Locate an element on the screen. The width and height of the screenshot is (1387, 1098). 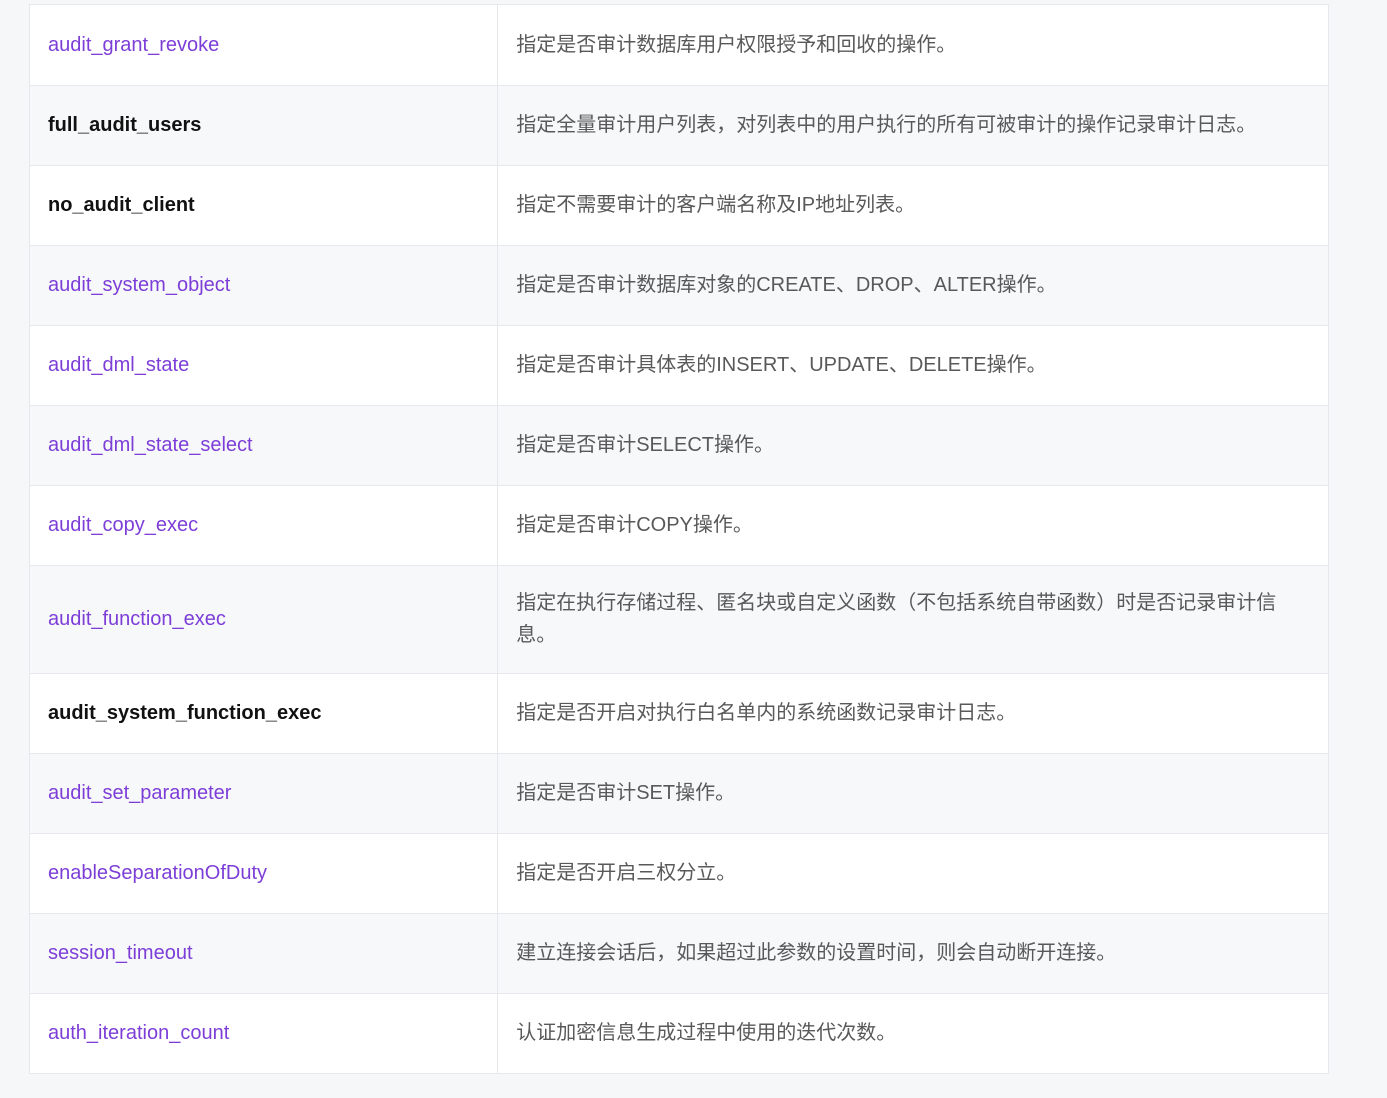
param-link-enable-separation-of-duty: enableSeparationOfDuty is located at coordinates (157, 873).